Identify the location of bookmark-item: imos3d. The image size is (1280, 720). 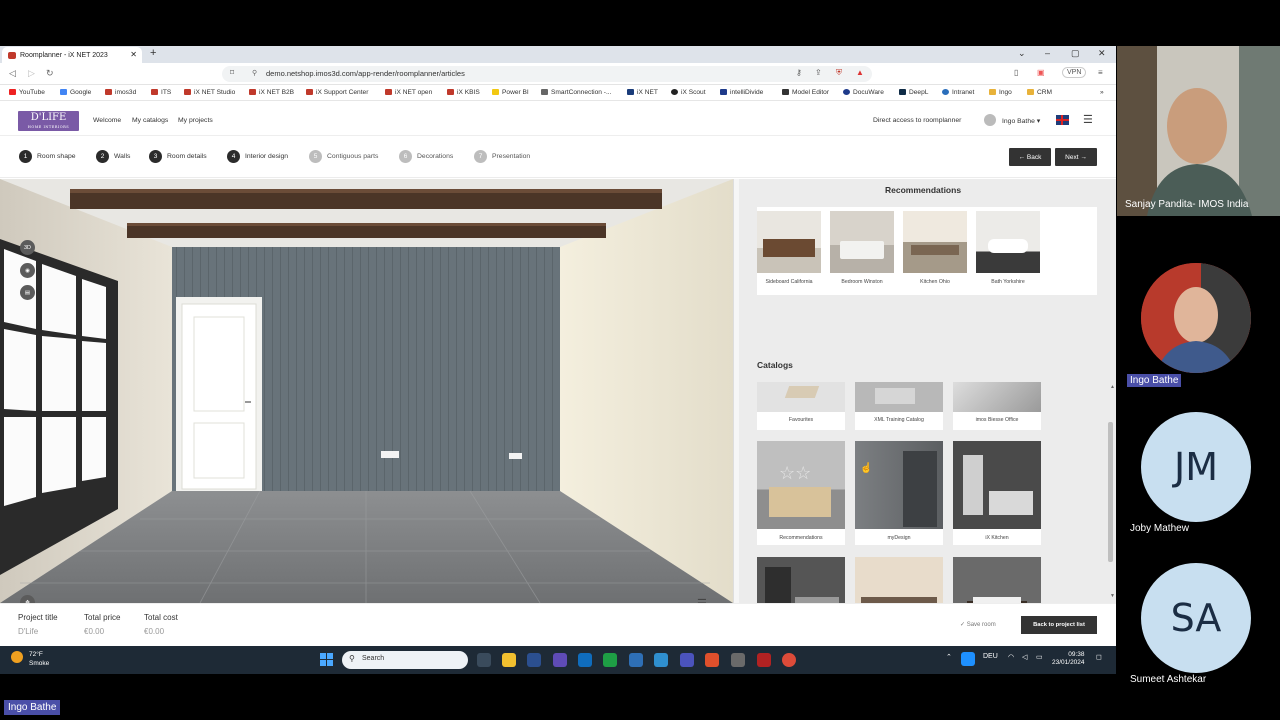
(120, 92).